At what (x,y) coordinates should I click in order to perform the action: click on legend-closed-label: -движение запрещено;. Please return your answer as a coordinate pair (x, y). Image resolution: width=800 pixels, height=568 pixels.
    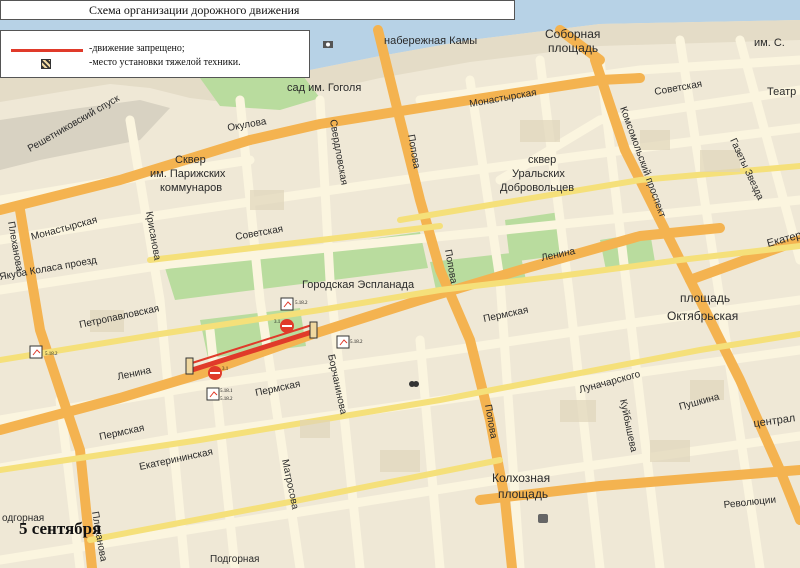
    Looking at the image, I should click on (137, 48).